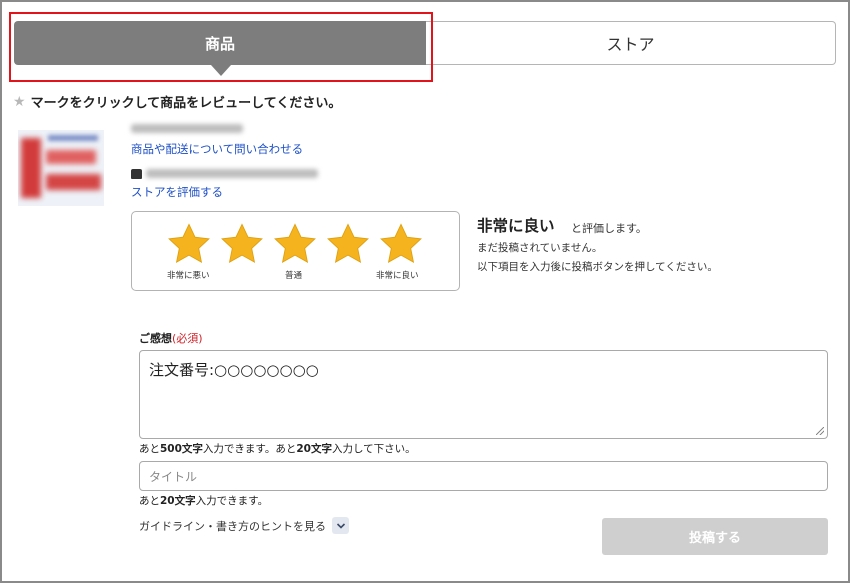  What do you see at coordinates (221, 47) in the screenshot?
I see `highlight-box` at bounding box center [221, 47].